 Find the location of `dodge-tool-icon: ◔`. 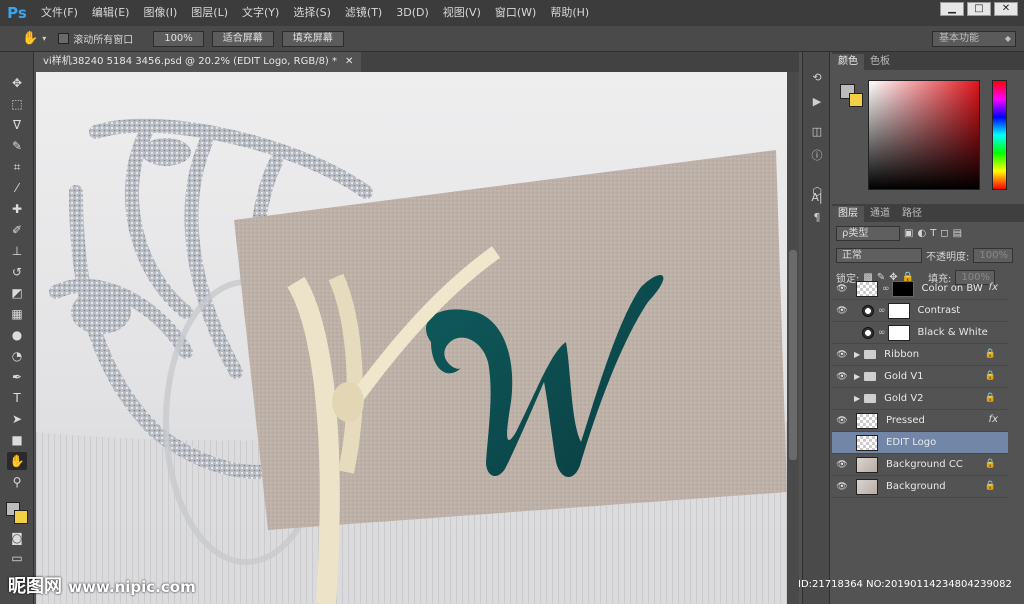

dodge-tool-icon: ◔ is located at coordinates (17, 356).